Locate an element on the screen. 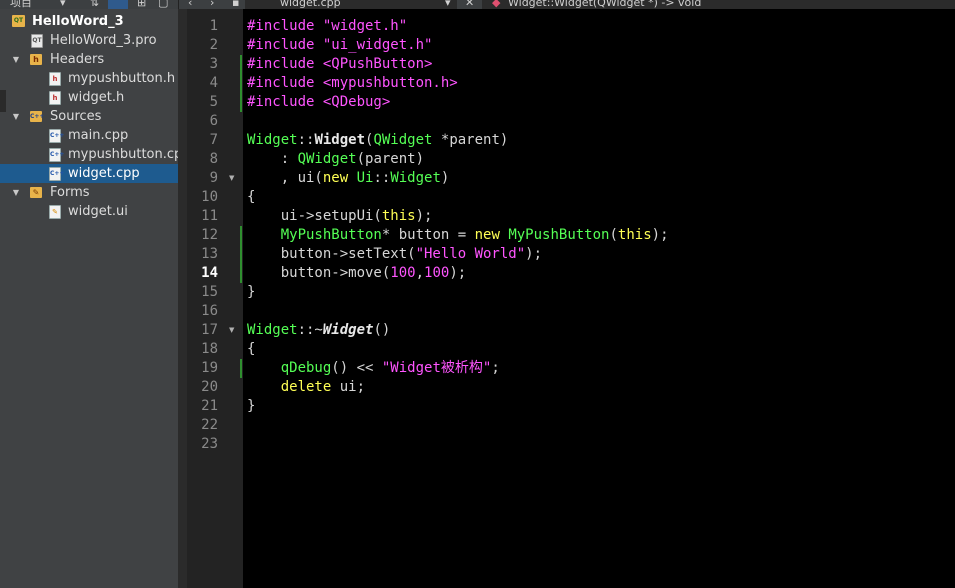  code-token: this is located at coordinates (398, 216).